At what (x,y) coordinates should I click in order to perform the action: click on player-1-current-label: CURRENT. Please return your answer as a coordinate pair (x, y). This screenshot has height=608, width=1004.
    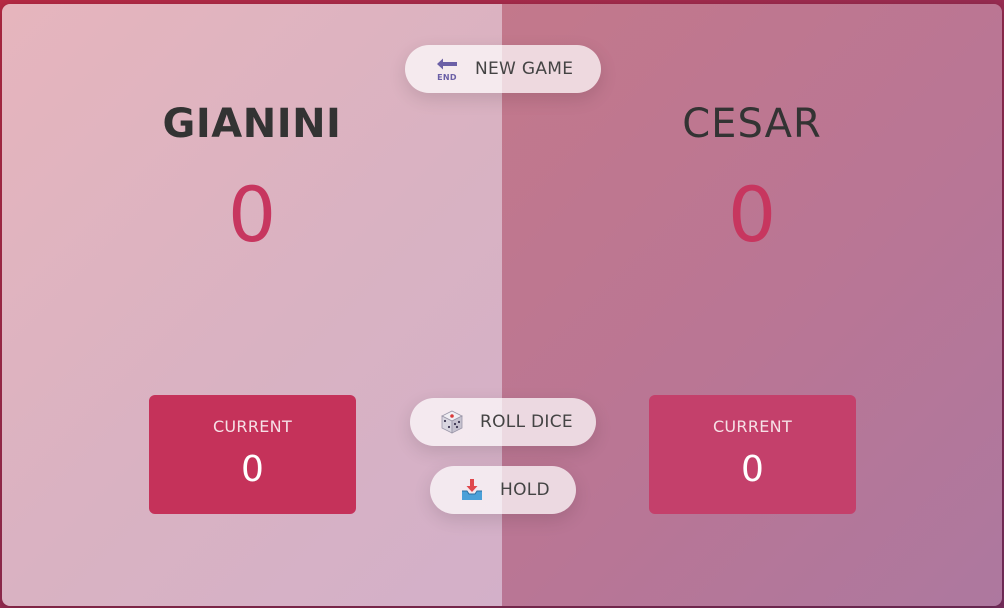
    Looking at the image, I should click on (252, 426).